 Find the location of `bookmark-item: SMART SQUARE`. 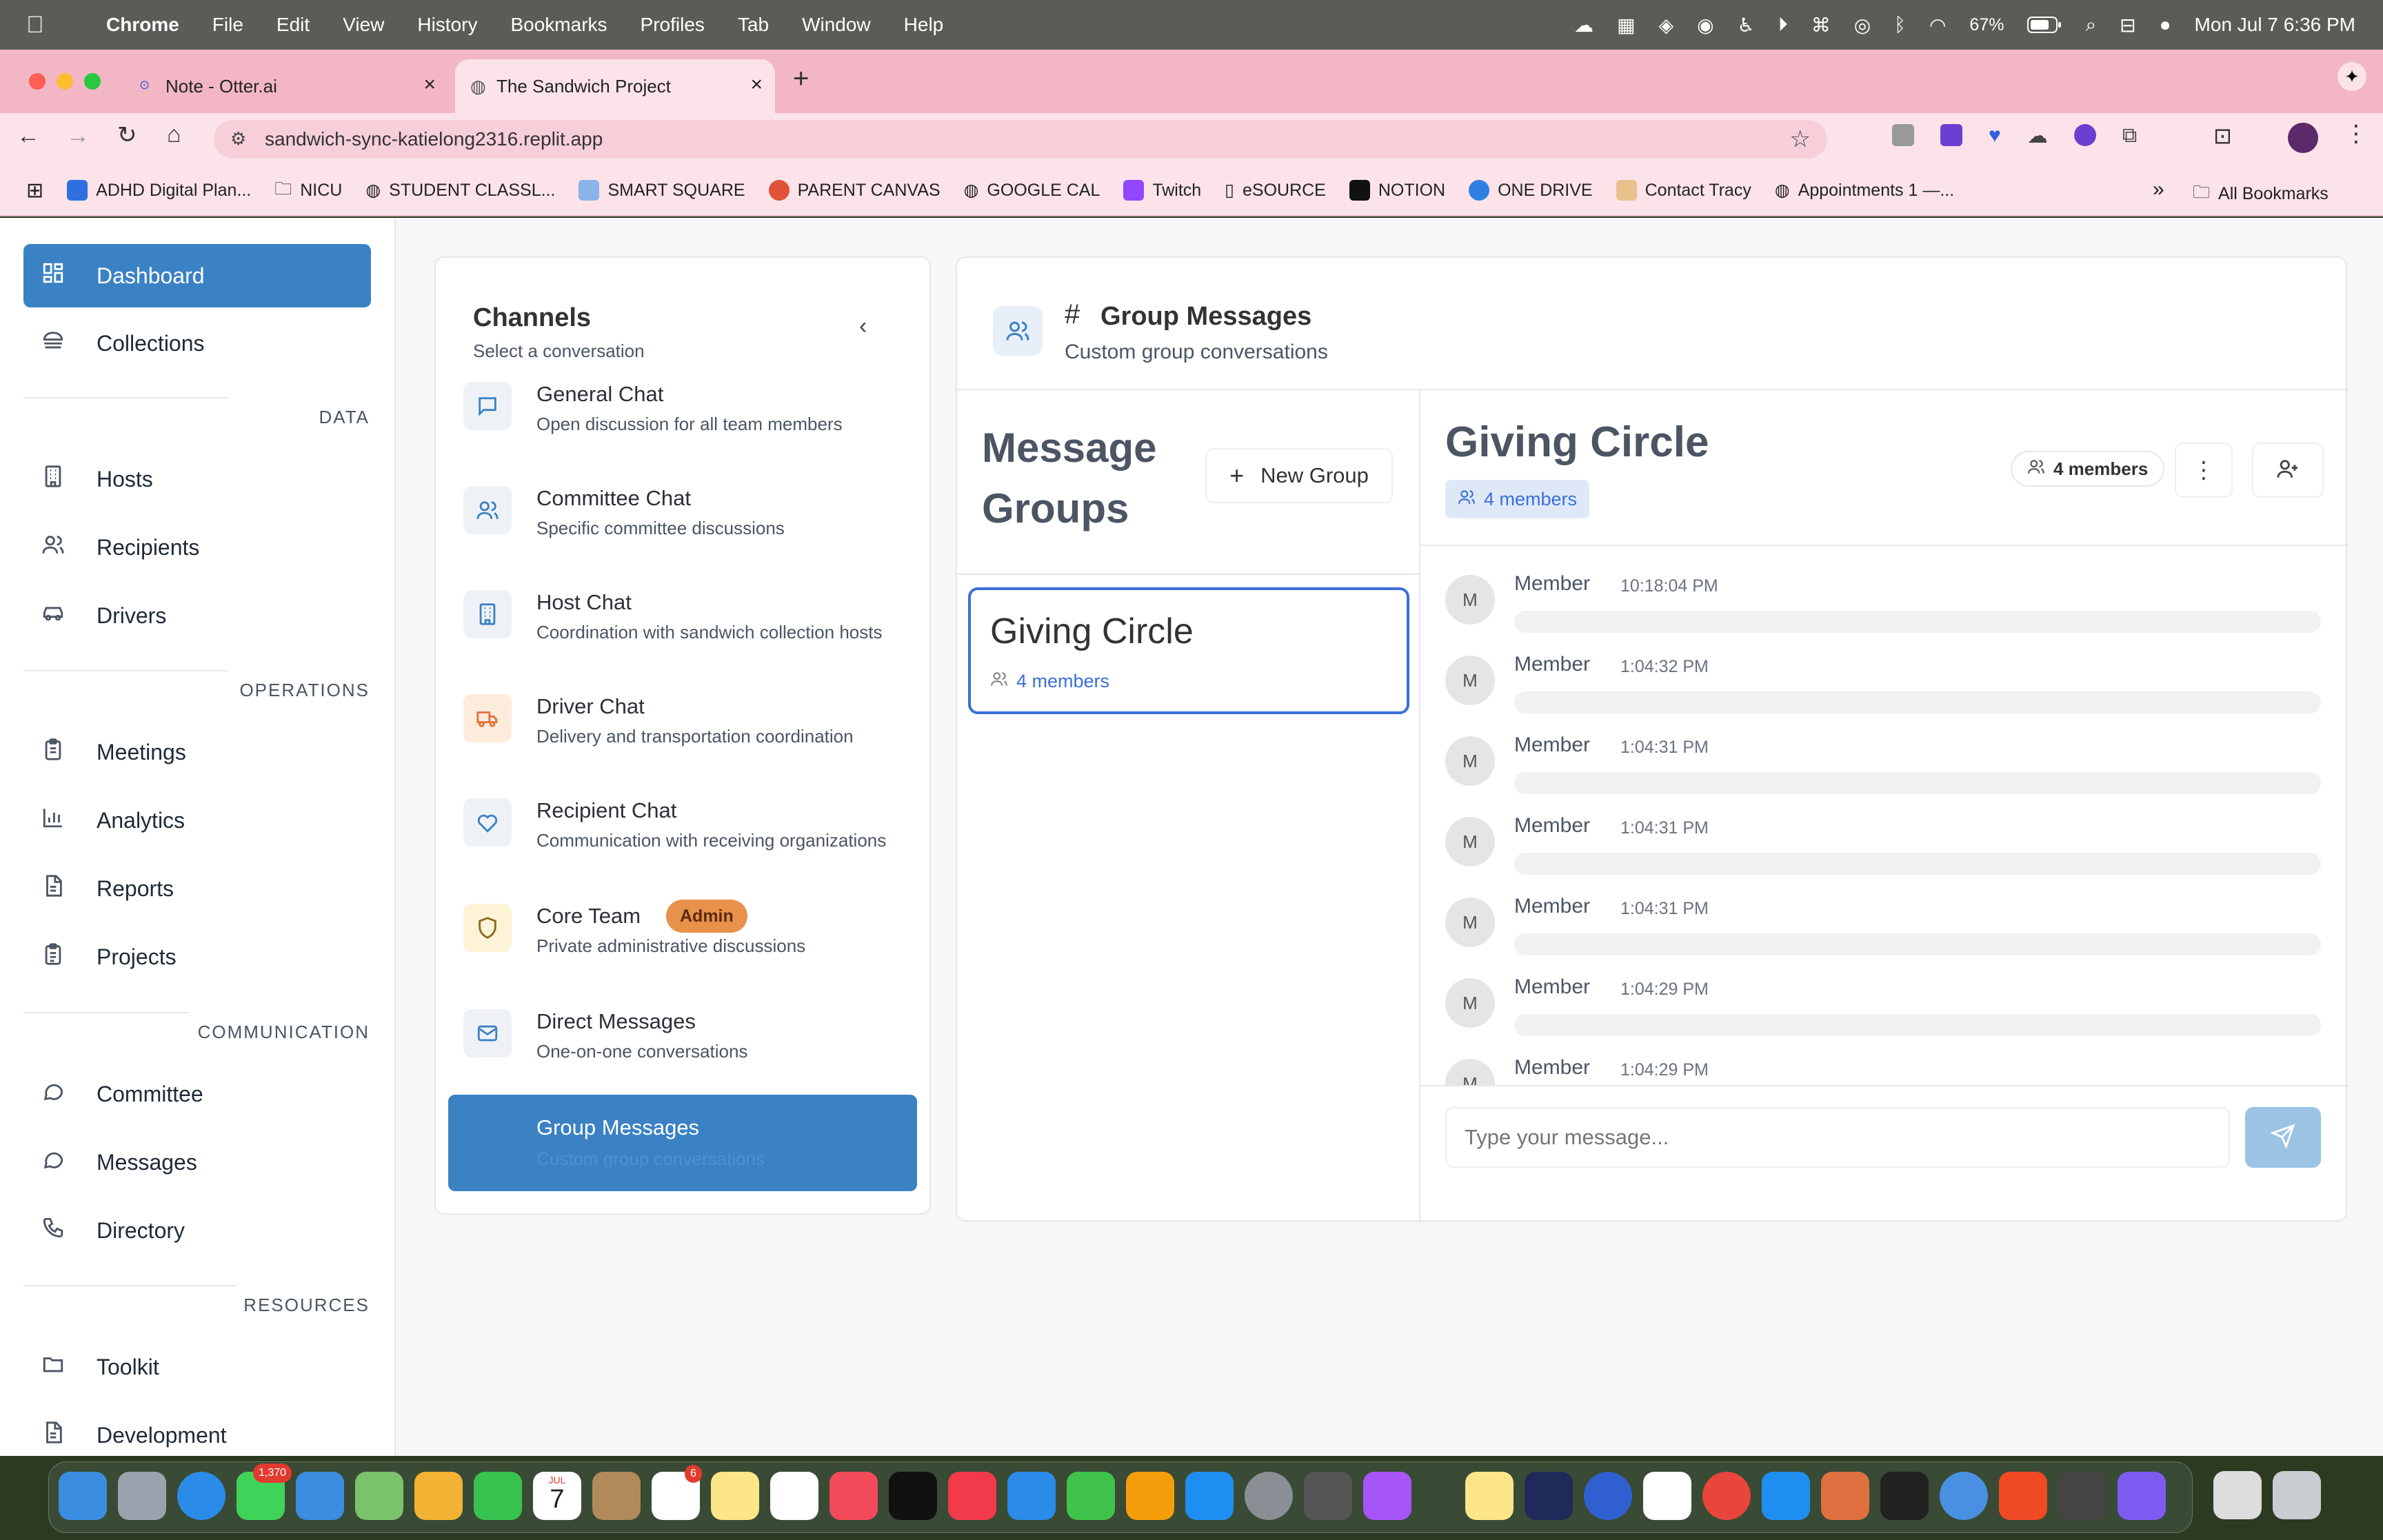

bookmark-item: SMART SQUARE is located at coordinates (662, 191).